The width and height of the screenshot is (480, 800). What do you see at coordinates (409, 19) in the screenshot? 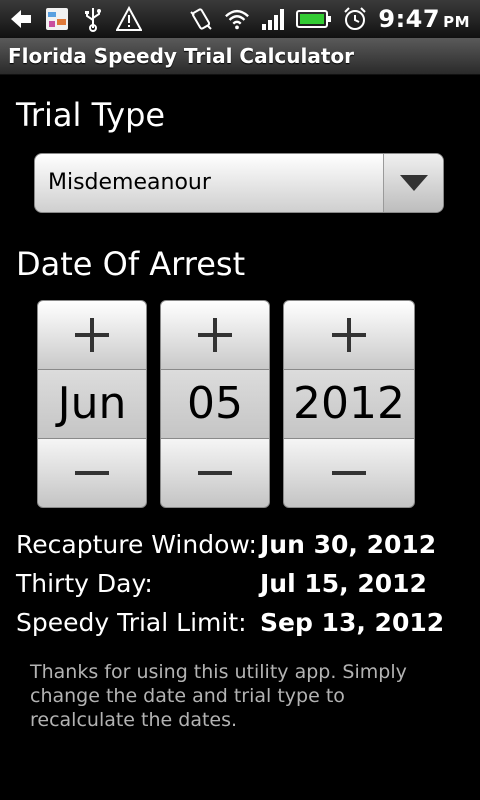
I see `clock-time: 9:47` at bounding box center [409, 19].